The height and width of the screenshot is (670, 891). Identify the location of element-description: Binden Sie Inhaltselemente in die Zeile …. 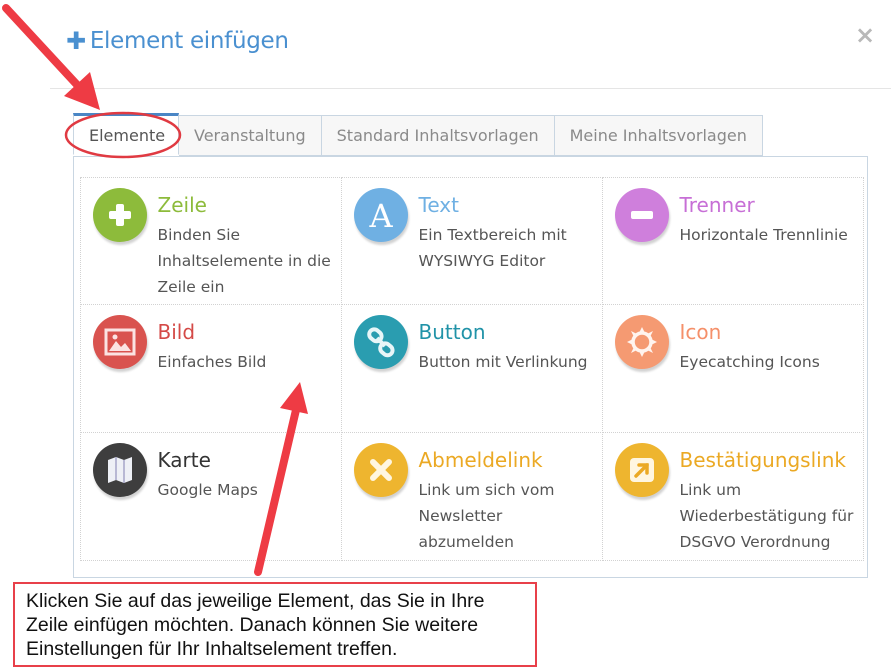
(244, 260).